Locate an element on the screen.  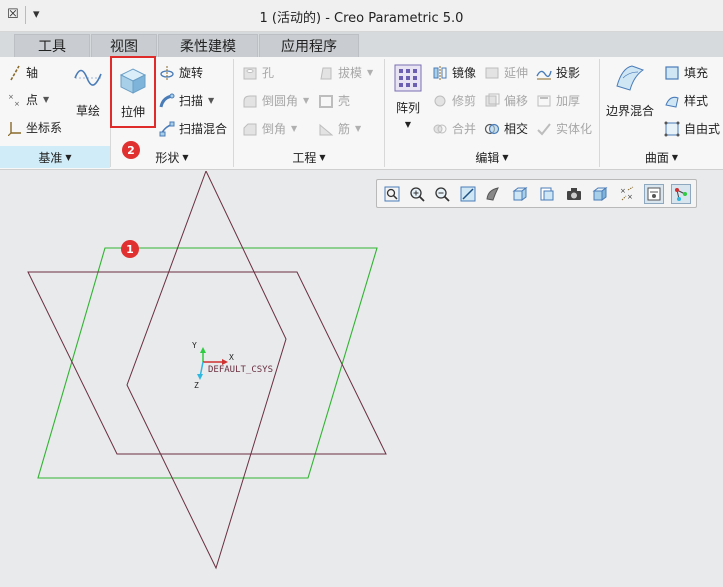
merge-button: 合并 is located at coordinates (454, 128).